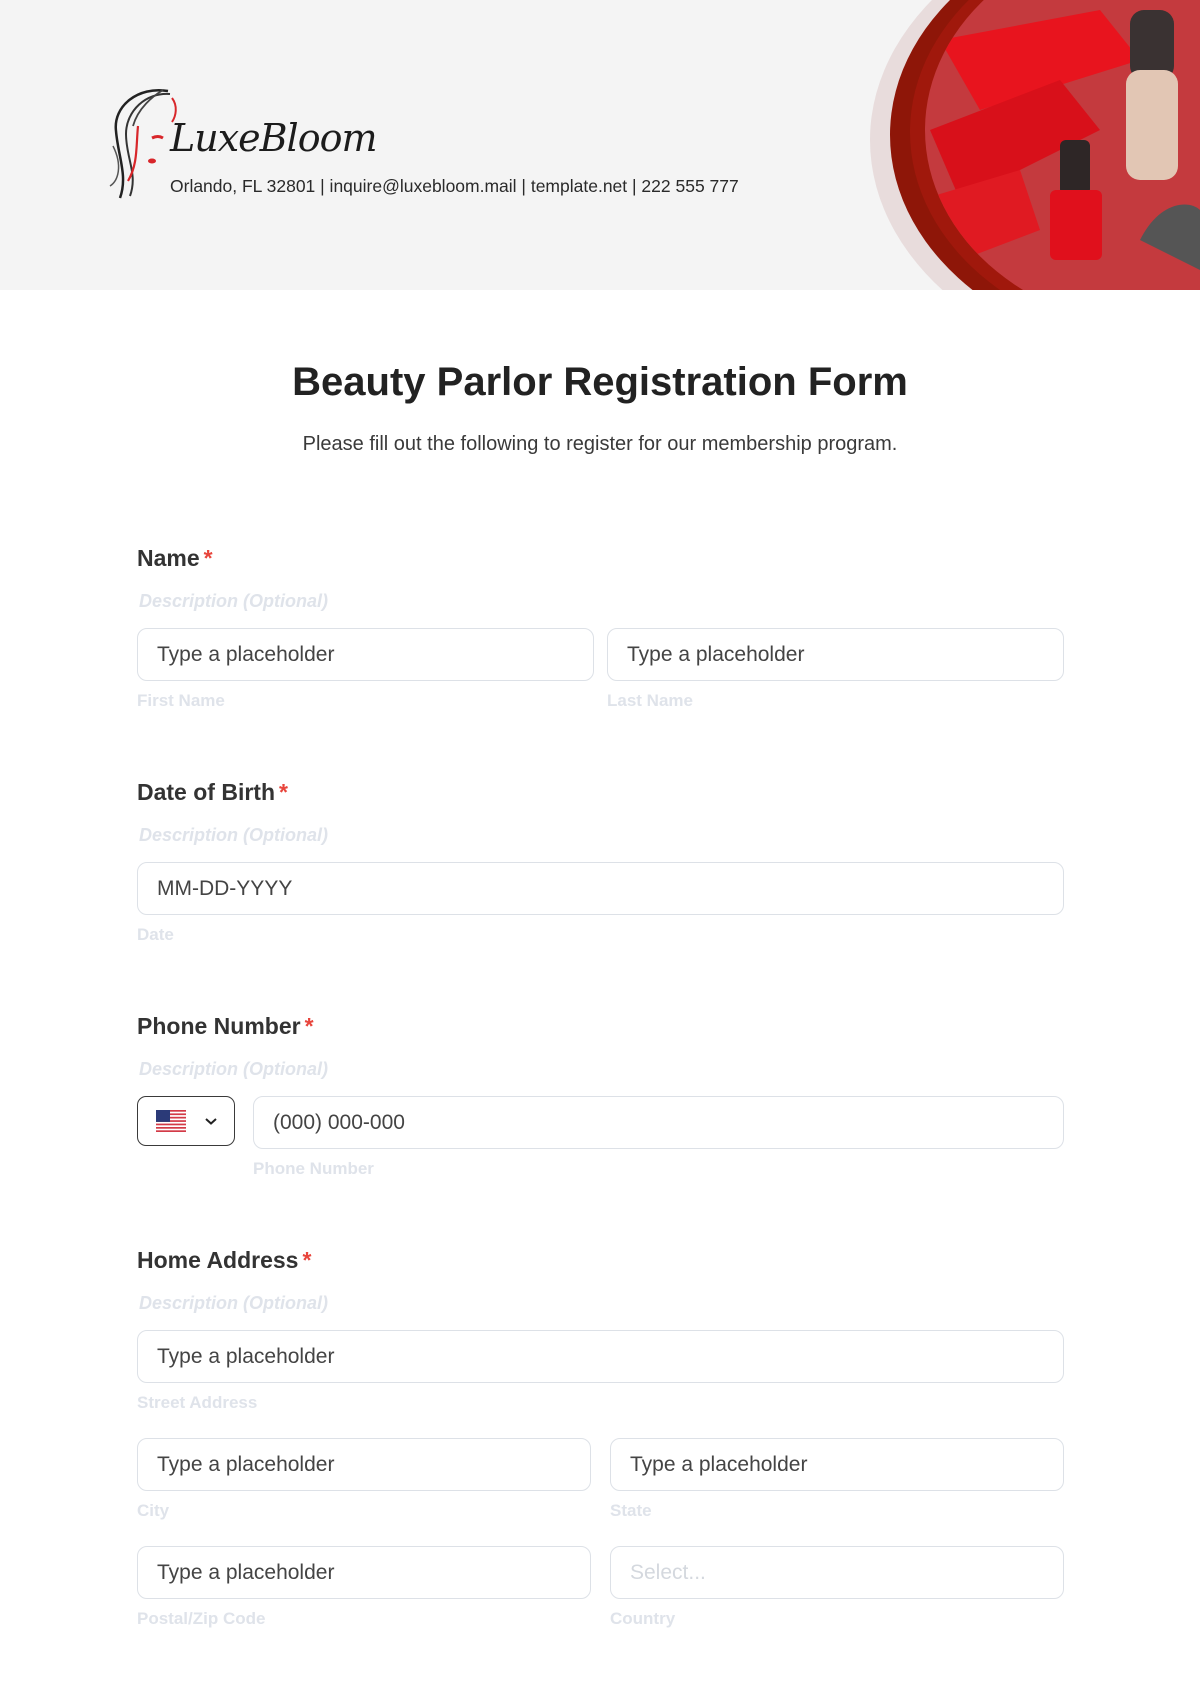 Image resolution: width=1200 pixels, height=1701 pixels. I want to click on address-label-text: Home Address, so click(218, 1260).